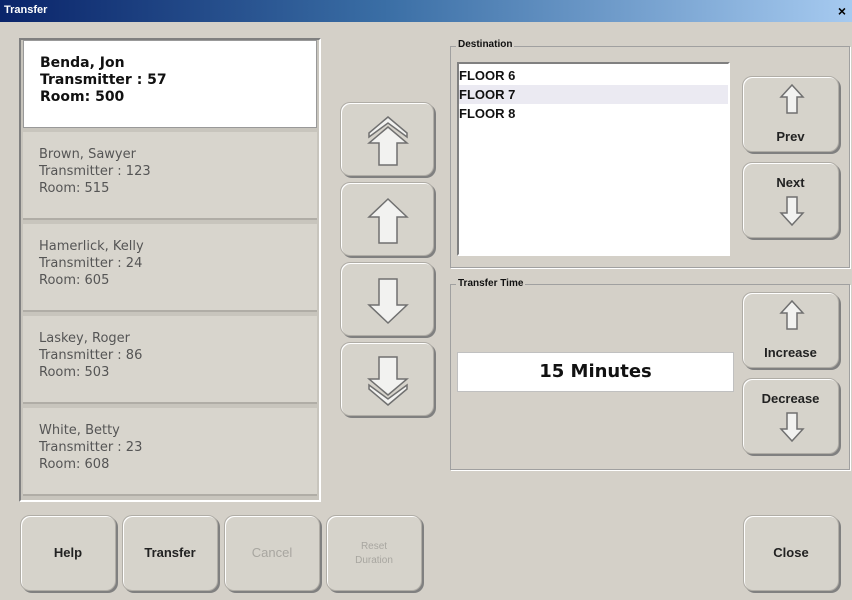 This screenshot has height=600, width=852. I want to click on patient-transmitter: Transmitter : 123, so click(95, 171).